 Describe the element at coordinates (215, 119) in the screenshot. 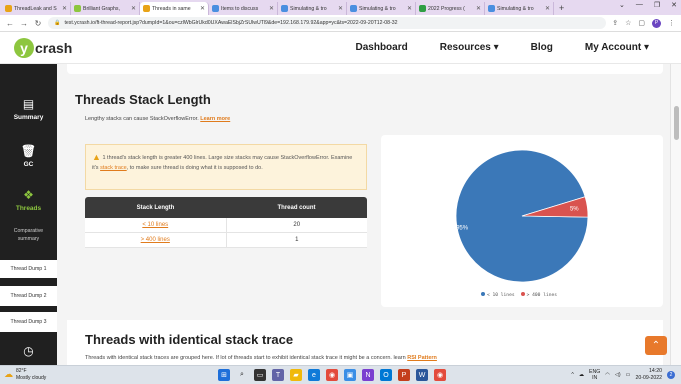

I see `learn-more-link: Learn more` at that location.